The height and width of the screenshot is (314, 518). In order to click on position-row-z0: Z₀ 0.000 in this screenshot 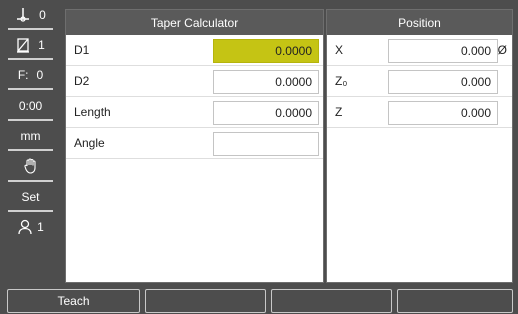, I will do `click(419, 81)`.